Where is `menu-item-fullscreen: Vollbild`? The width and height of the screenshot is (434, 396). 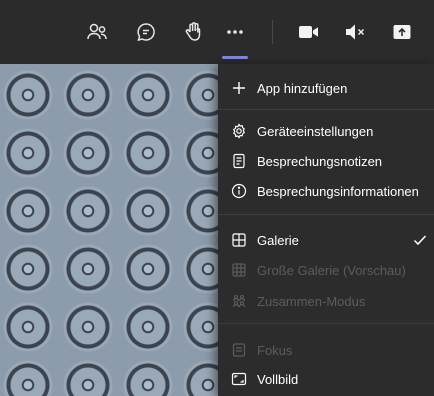 menu-item-fullscreen: Vollbild is located at coordinates (326, 379).